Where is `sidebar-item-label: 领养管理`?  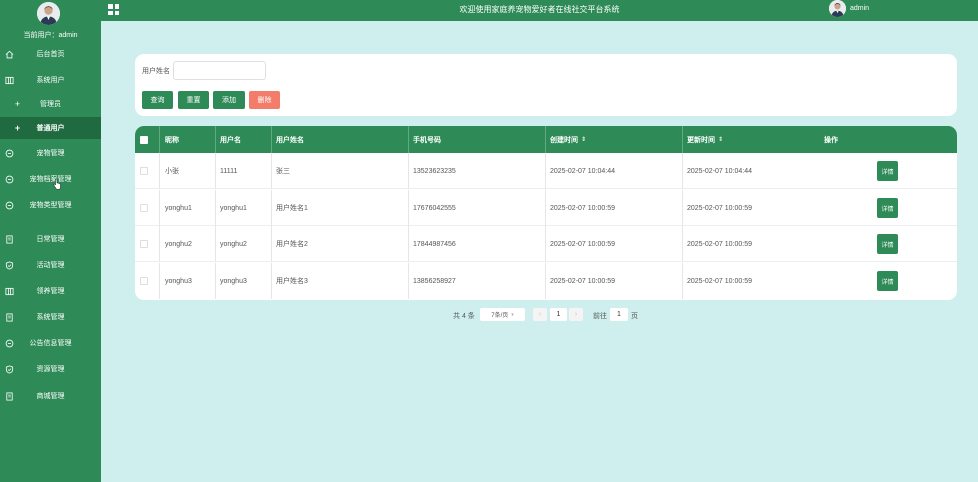
sidebar-item-label: 领养管理 is located at coordinates (50, 291).